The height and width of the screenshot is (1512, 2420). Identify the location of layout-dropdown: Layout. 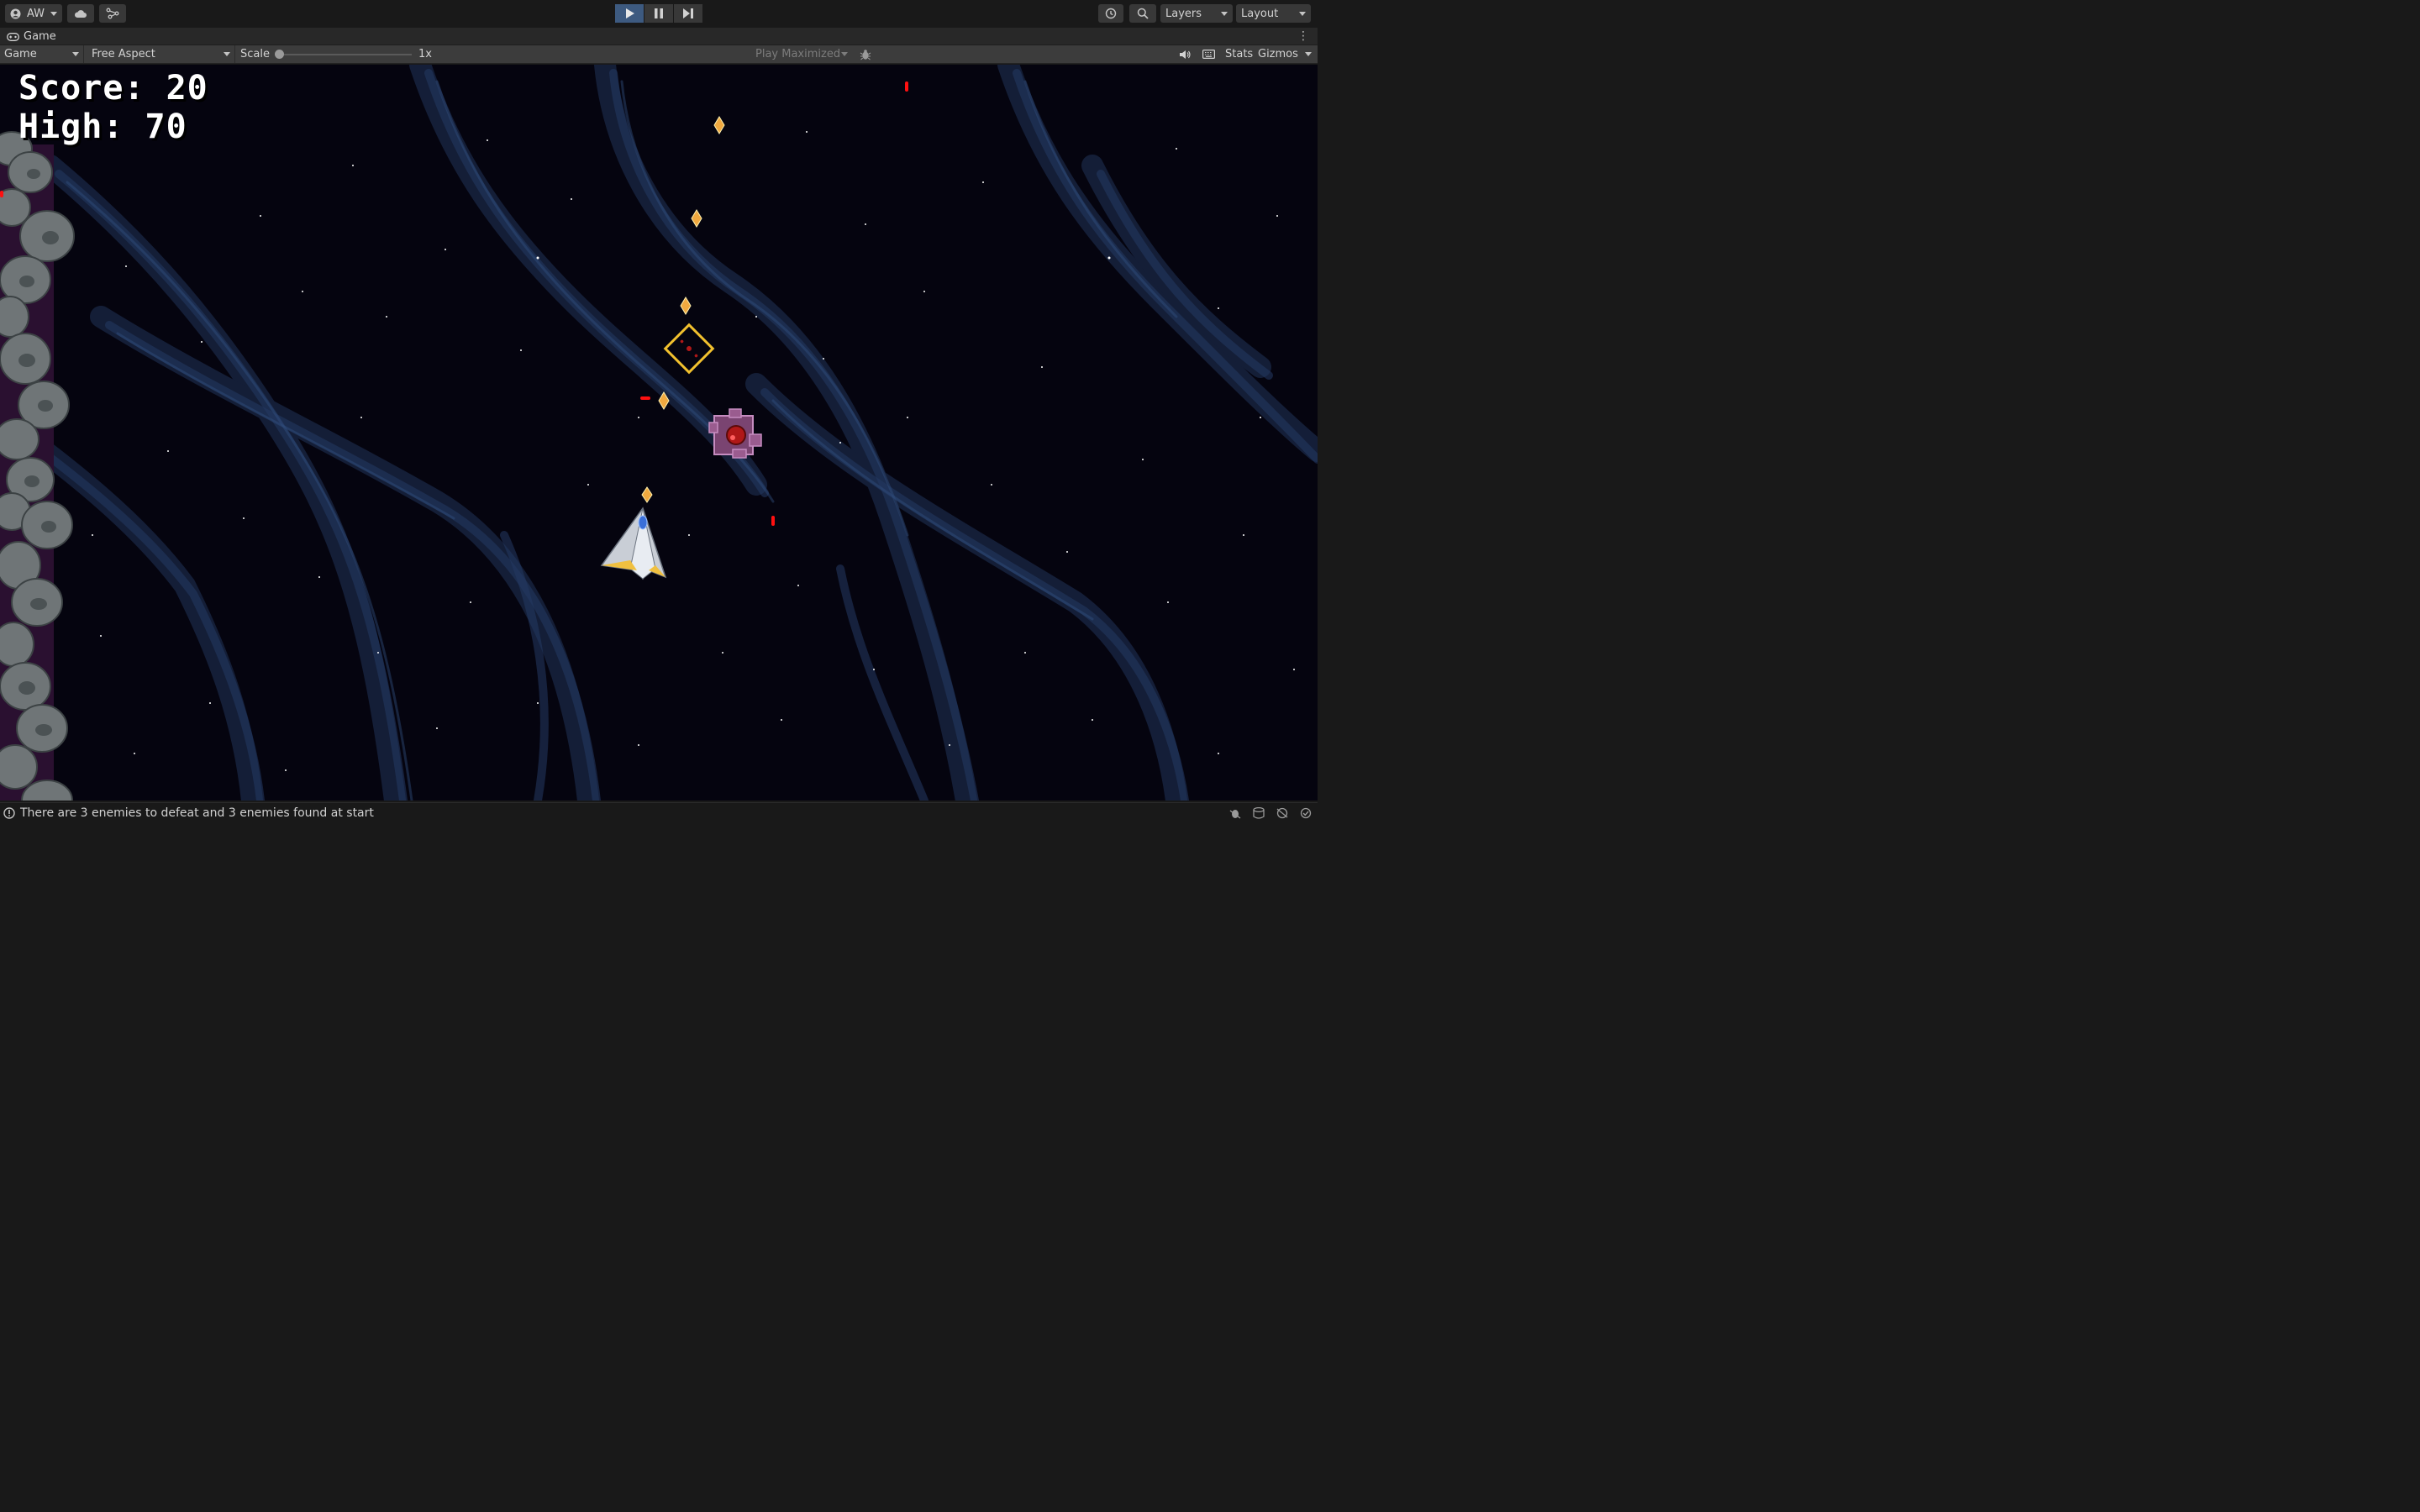
(1273, 13).